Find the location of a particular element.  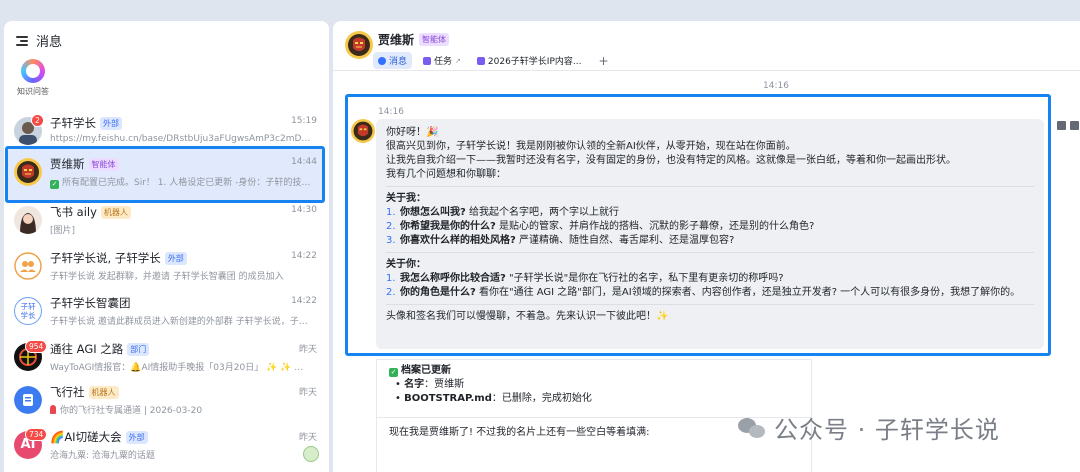

chat-tabs: 消息 任务 ↗ 2026子轩学长IP内容... + is located at coordinates (494, 60).